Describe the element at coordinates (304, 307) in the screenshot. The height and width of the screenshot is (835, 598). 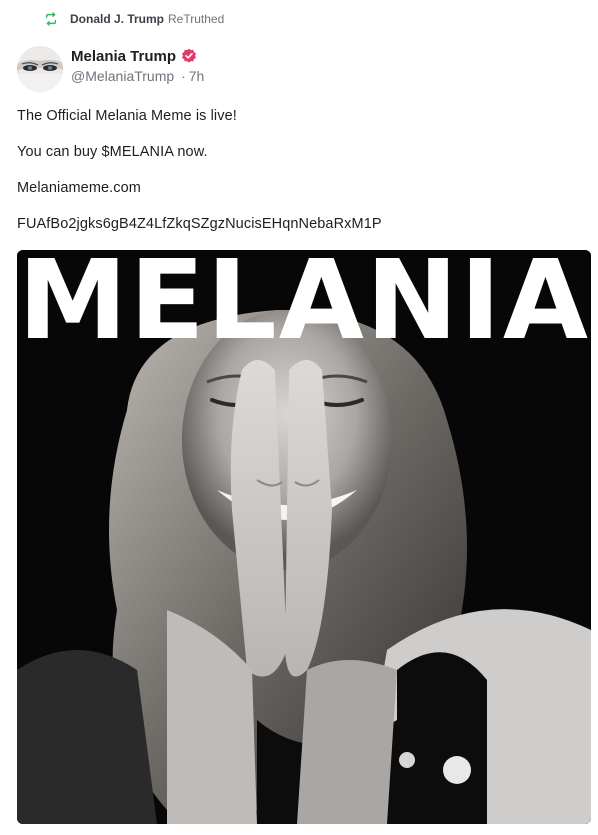
I see `media-headline: MELANIA` at that location.